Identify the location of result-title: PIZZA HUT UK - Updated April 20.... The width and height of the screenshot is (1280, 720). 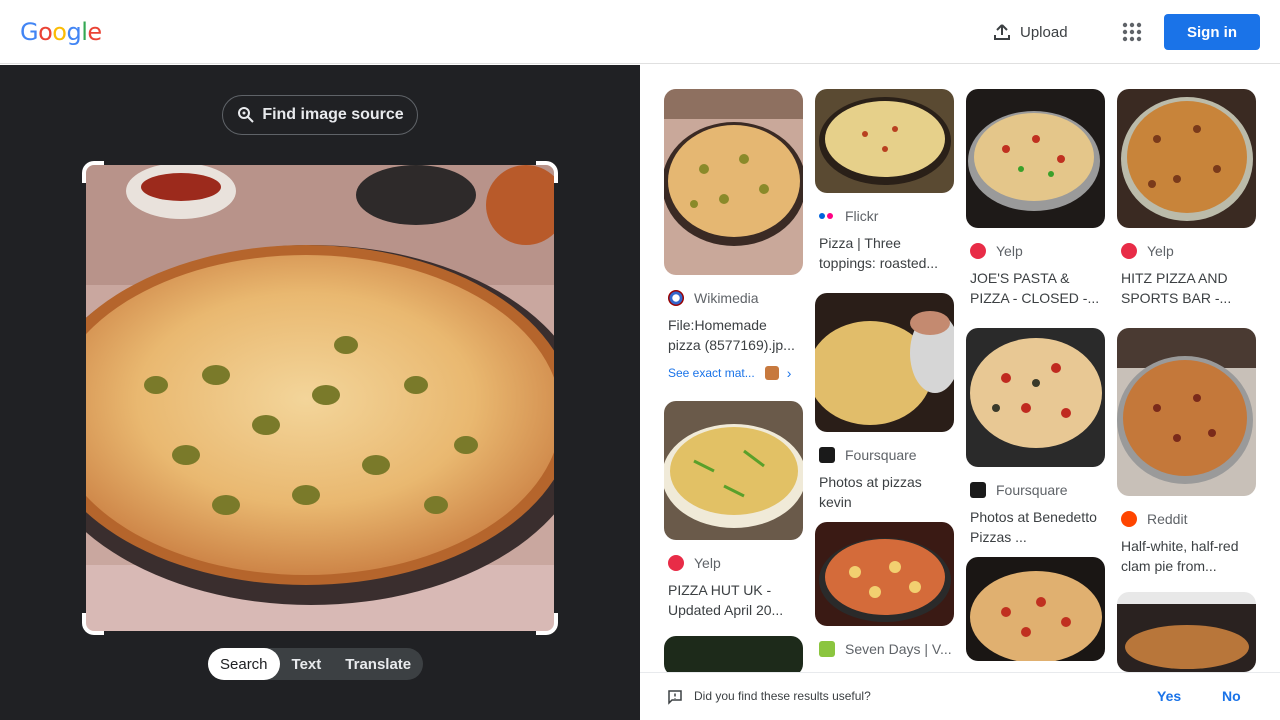
(733, 600).